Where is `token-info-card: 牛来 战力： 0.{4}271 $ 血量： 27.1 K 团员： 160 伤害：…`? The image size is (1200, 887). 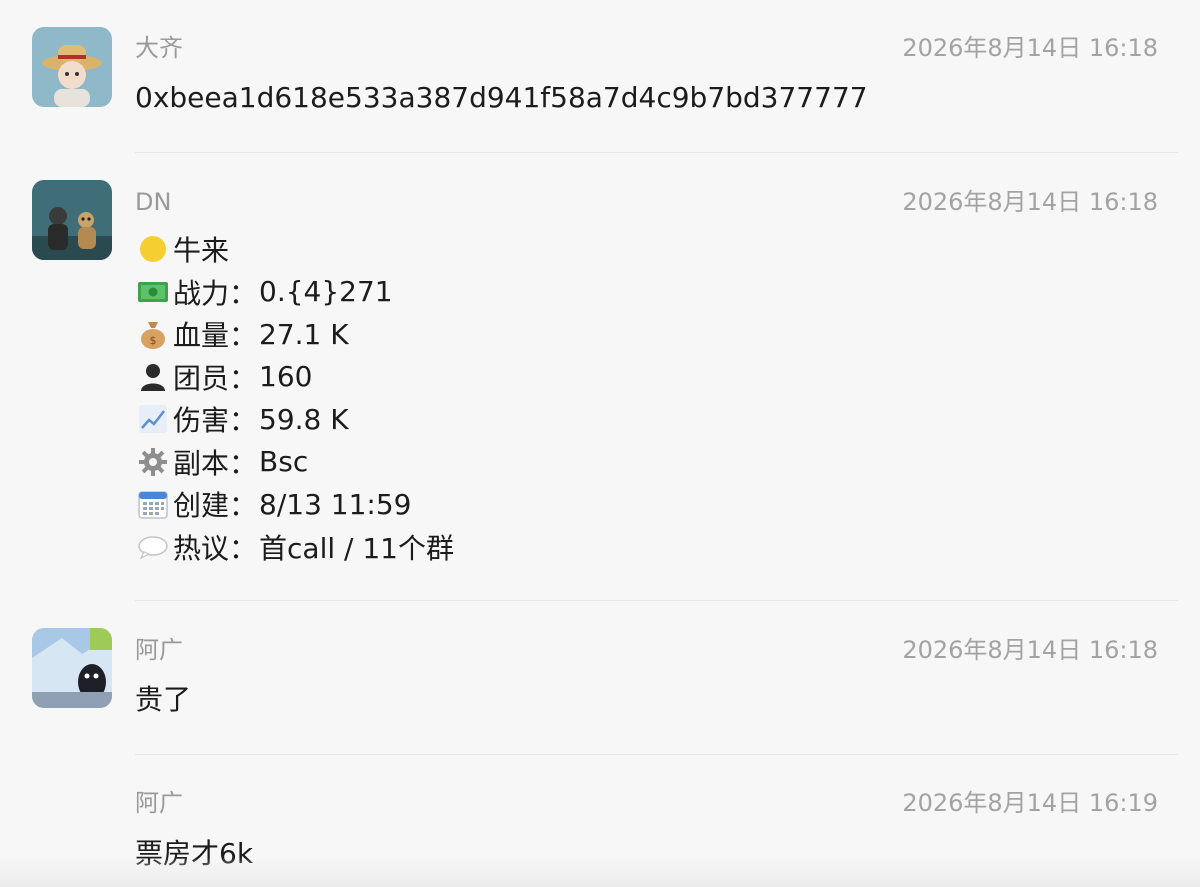
token-info-card: 牛来 战力： 0.{4}271 $ 血量： 27.1 K 团员： 160 伤害：… is located at coordinates (294, 398).